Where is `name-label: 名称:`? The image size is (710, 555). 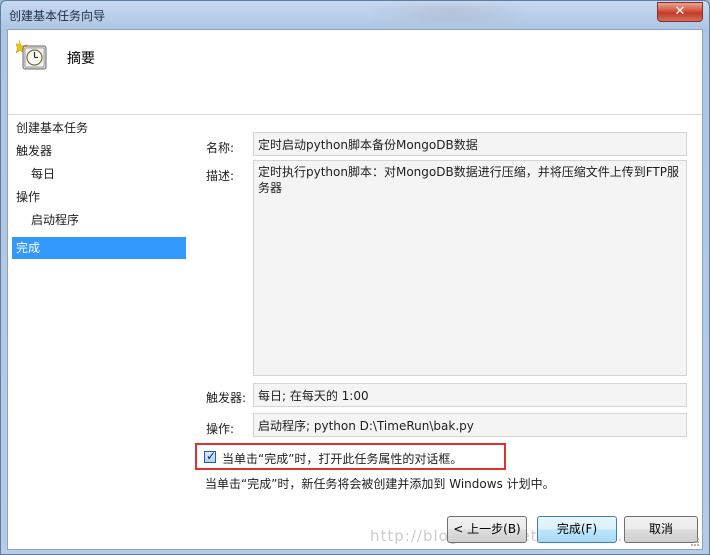
name-label: 名称: is located at coordinates (220, 148).